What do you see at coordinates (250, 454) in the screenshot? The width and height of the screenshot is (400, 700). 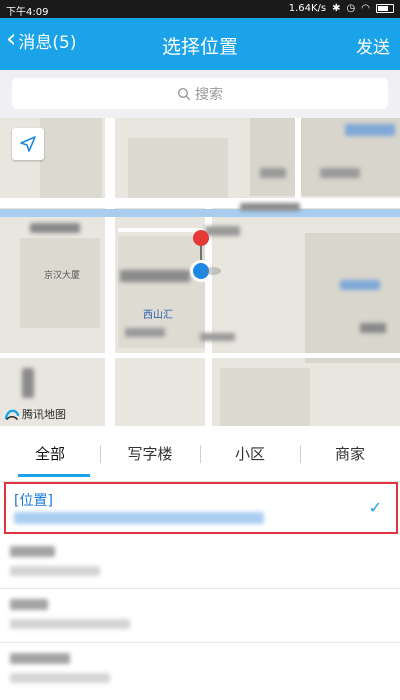 I see `tab-residential: 小区` at bounding box center [250, 454].